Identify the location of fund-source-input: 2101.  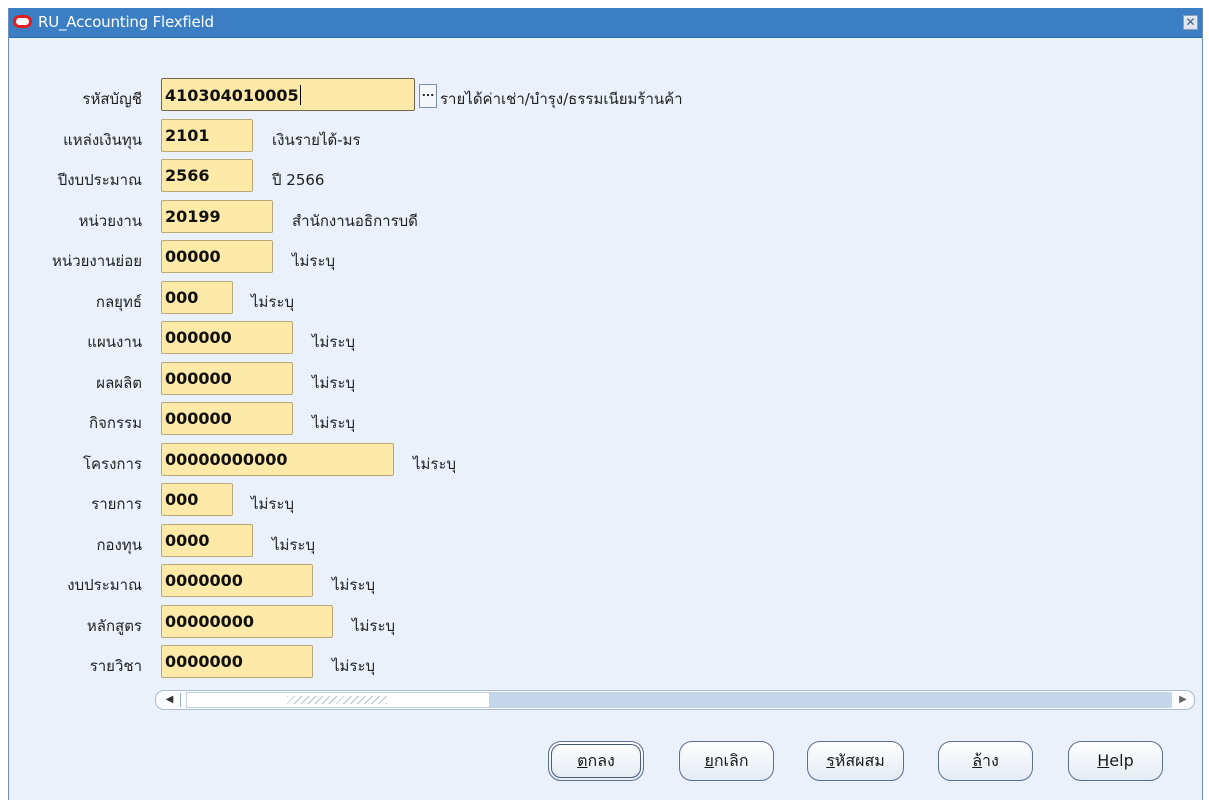
(207, 135).